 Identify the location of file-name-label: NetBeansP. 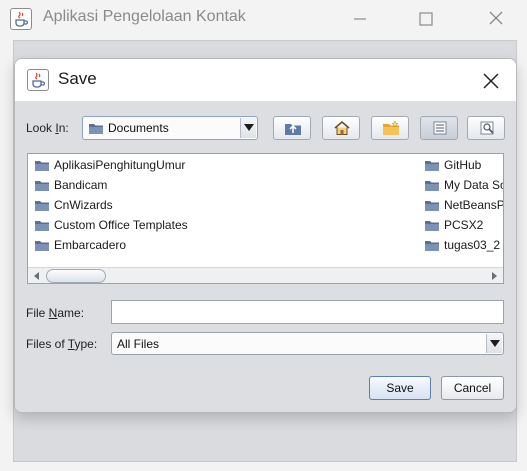
(474, 205).